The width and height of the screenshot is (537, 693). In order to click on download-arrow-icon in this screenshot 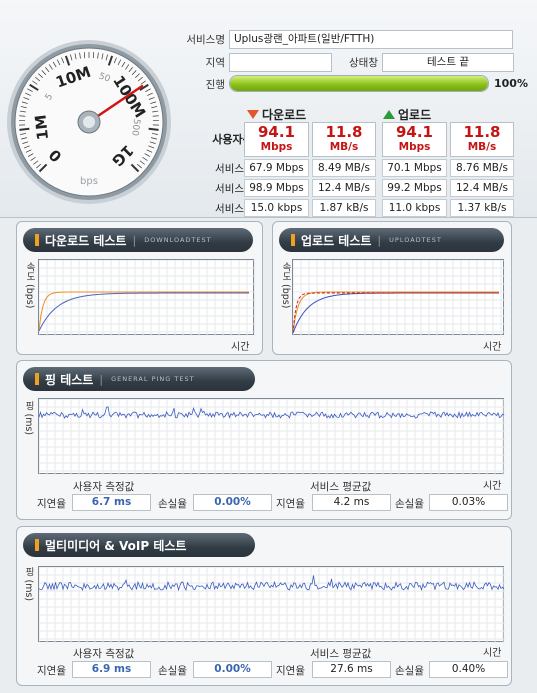, I will do `click(253, 114)`.